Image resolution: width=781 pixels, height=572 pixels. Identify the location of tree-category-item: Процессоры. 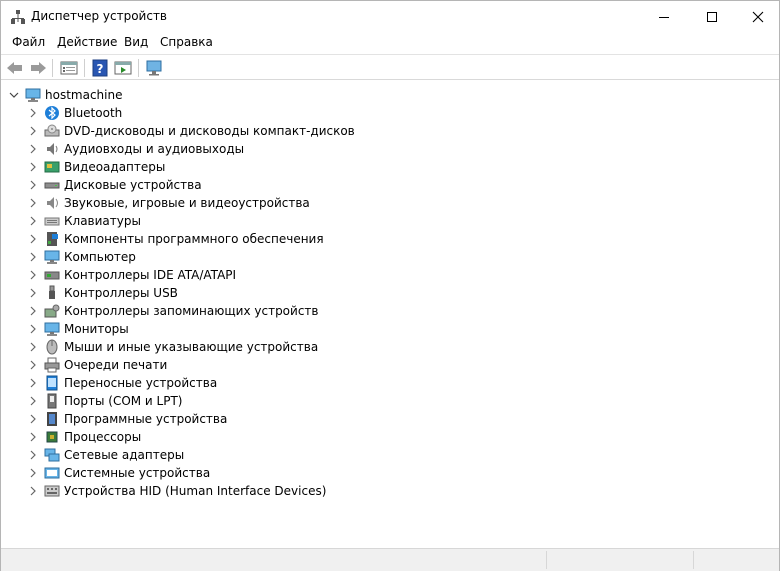
(84, 437).